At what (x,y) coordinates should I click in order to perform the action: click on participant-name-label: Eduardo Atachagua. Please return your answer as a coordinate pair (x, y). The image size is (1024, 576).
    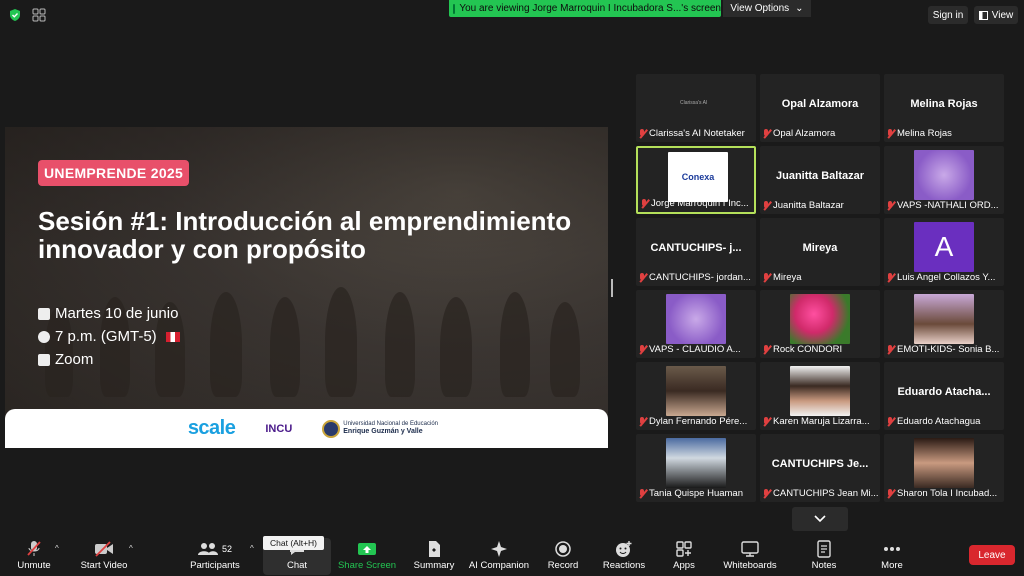
    Looking at the image, I should click on (944, 421).